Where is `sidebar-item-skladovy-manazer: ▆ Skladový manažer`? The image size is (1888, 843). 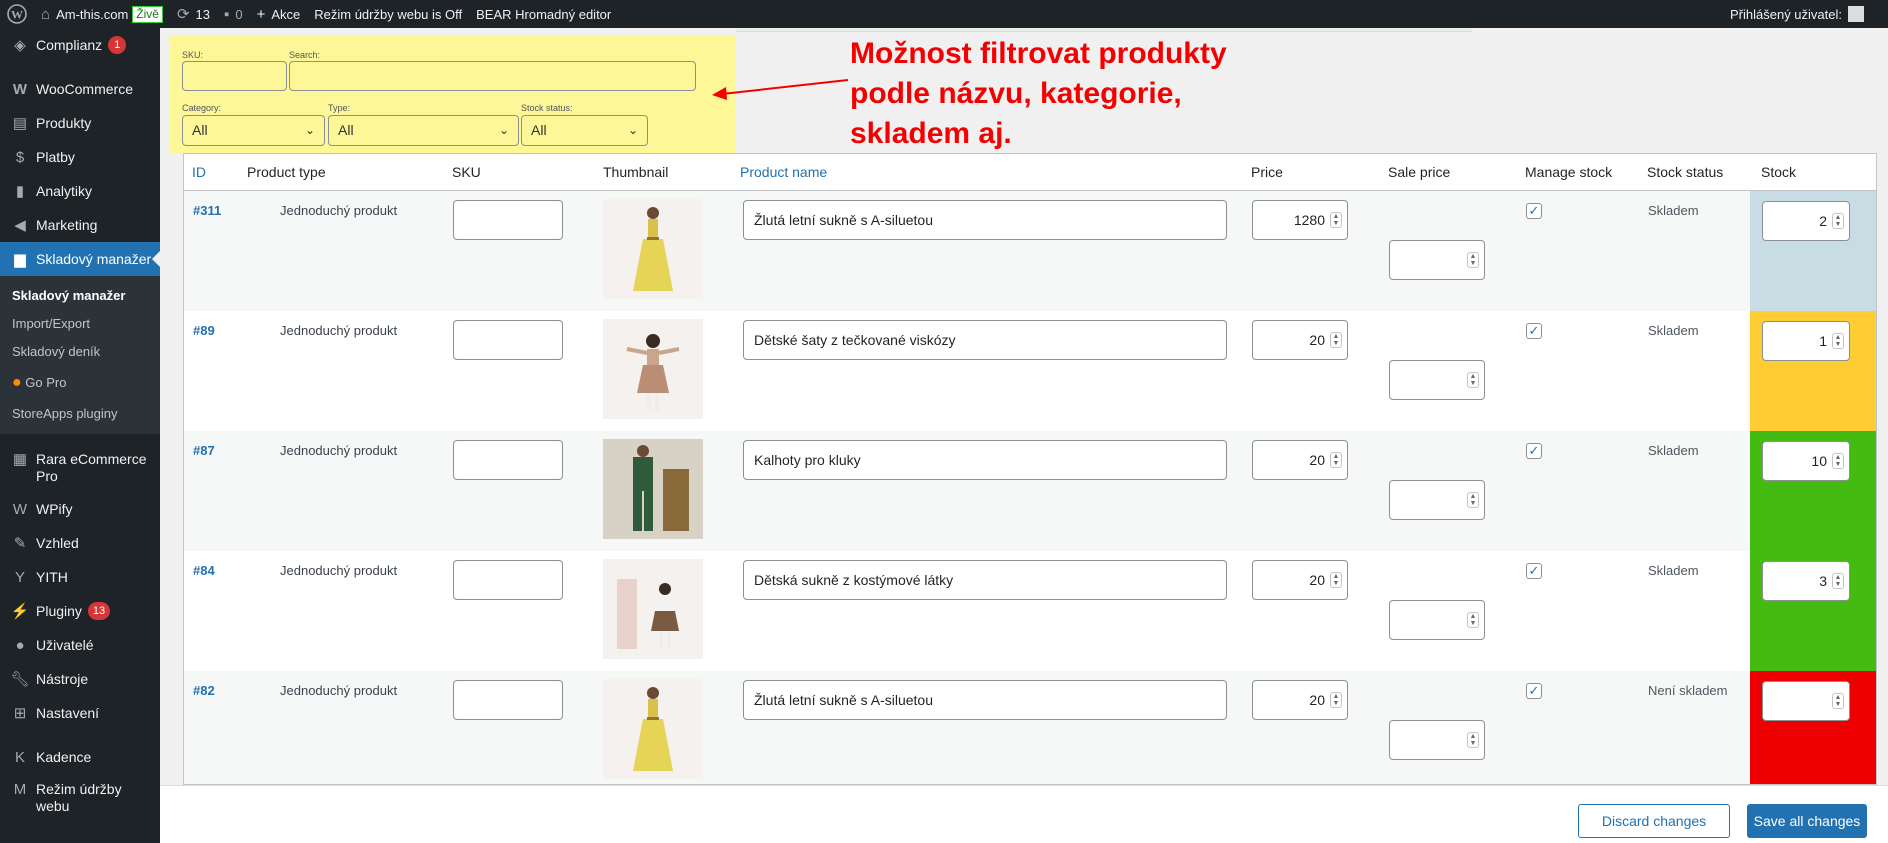 sidebar-item-skladovy-manazer: ▆ Skladový manažer is located at coordinates (80, 259).